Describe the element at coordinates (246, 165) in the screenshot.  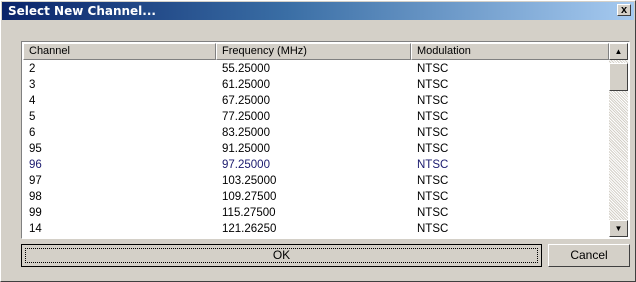
I see `cell-frequency: 97.25000` at that location.